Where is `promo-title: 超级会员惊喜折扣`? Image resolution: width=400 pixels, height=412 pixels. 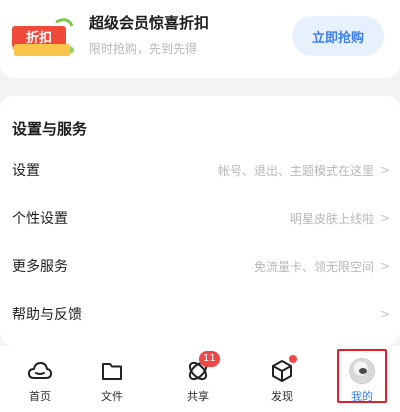 promo-title: 超级会员惊喜折扣 is located at coordinates (149, 23).